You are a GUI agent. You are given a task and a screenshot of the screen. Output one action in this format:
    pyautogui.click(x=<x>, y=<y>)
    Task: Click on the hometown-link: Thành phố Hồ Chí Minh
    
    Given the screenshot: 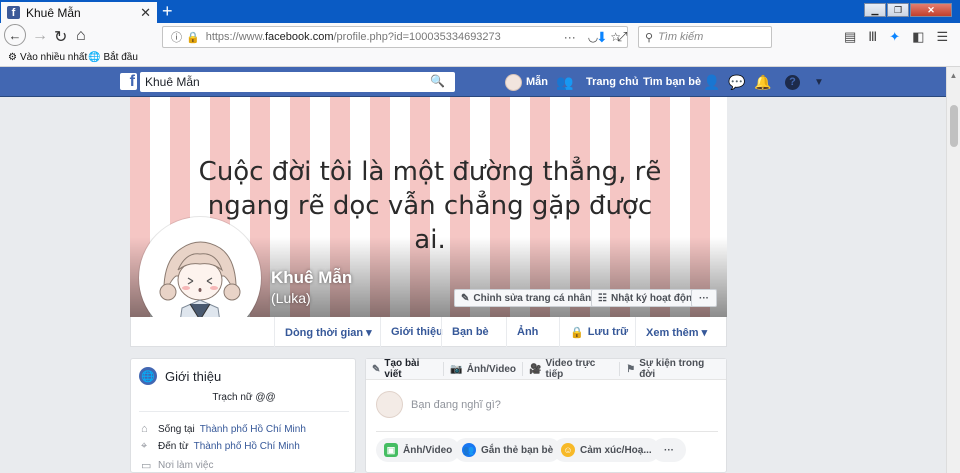 What is the action you would take?
    pyautogui.click(x=247, y=446)
    